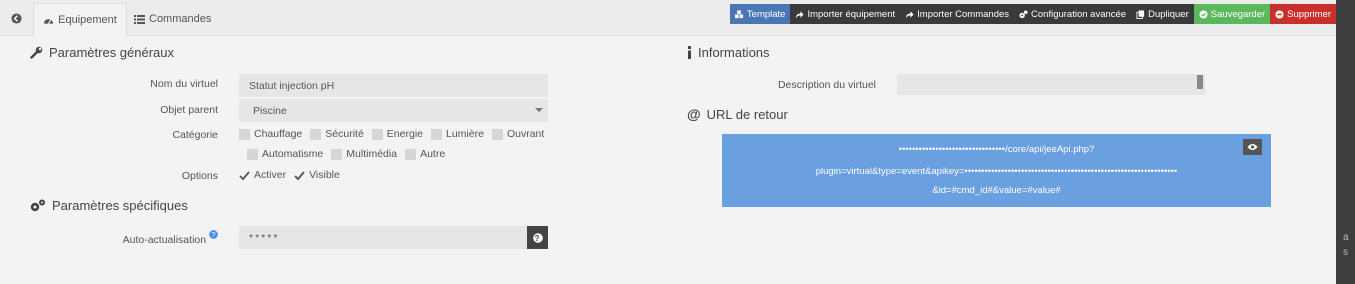 This screenshot has height=284, width=1355. What do you see at coordinates (393, 237) in the screenshot?
I see `auto-refresh-input: ***** ?` at bounding box center [393, 237].